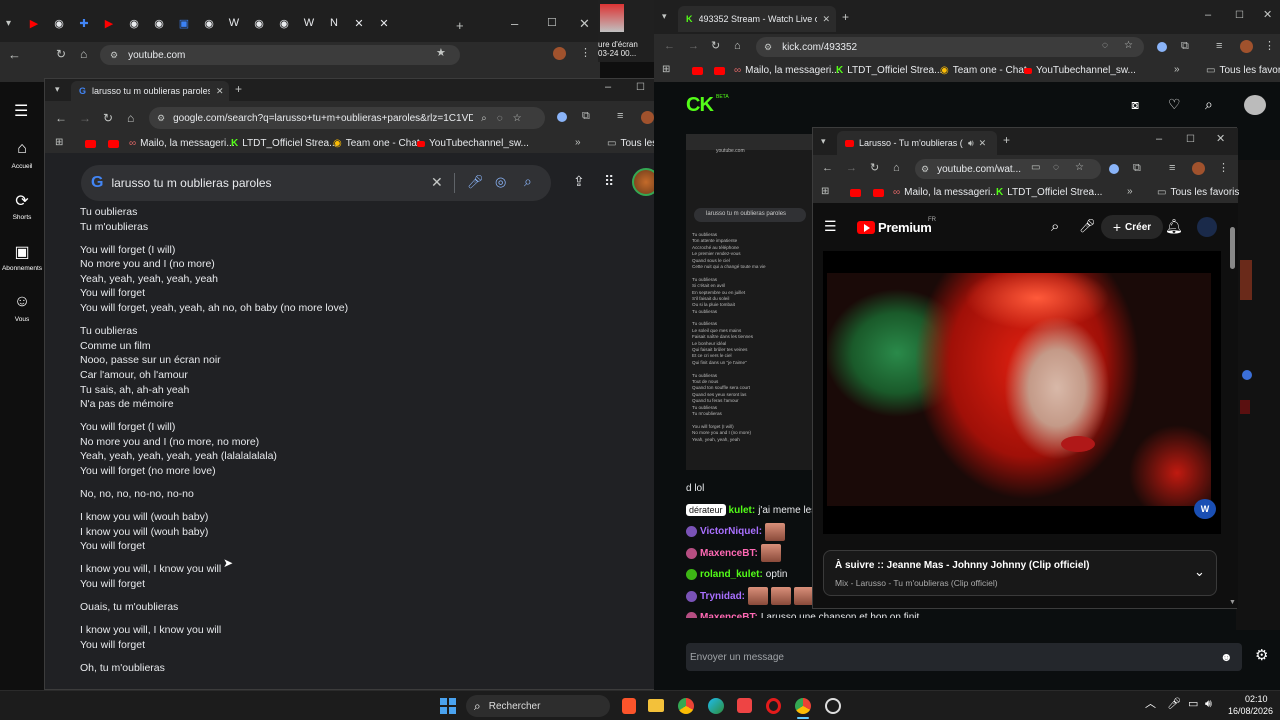 Image resolution: width=1280 pixels, height=720 pixels. What do you see at coordinates (1243, 70) in the screenshot?
I see `all-bookmarks: ▭Tous les favoris` at bounding box center [1243, 70].